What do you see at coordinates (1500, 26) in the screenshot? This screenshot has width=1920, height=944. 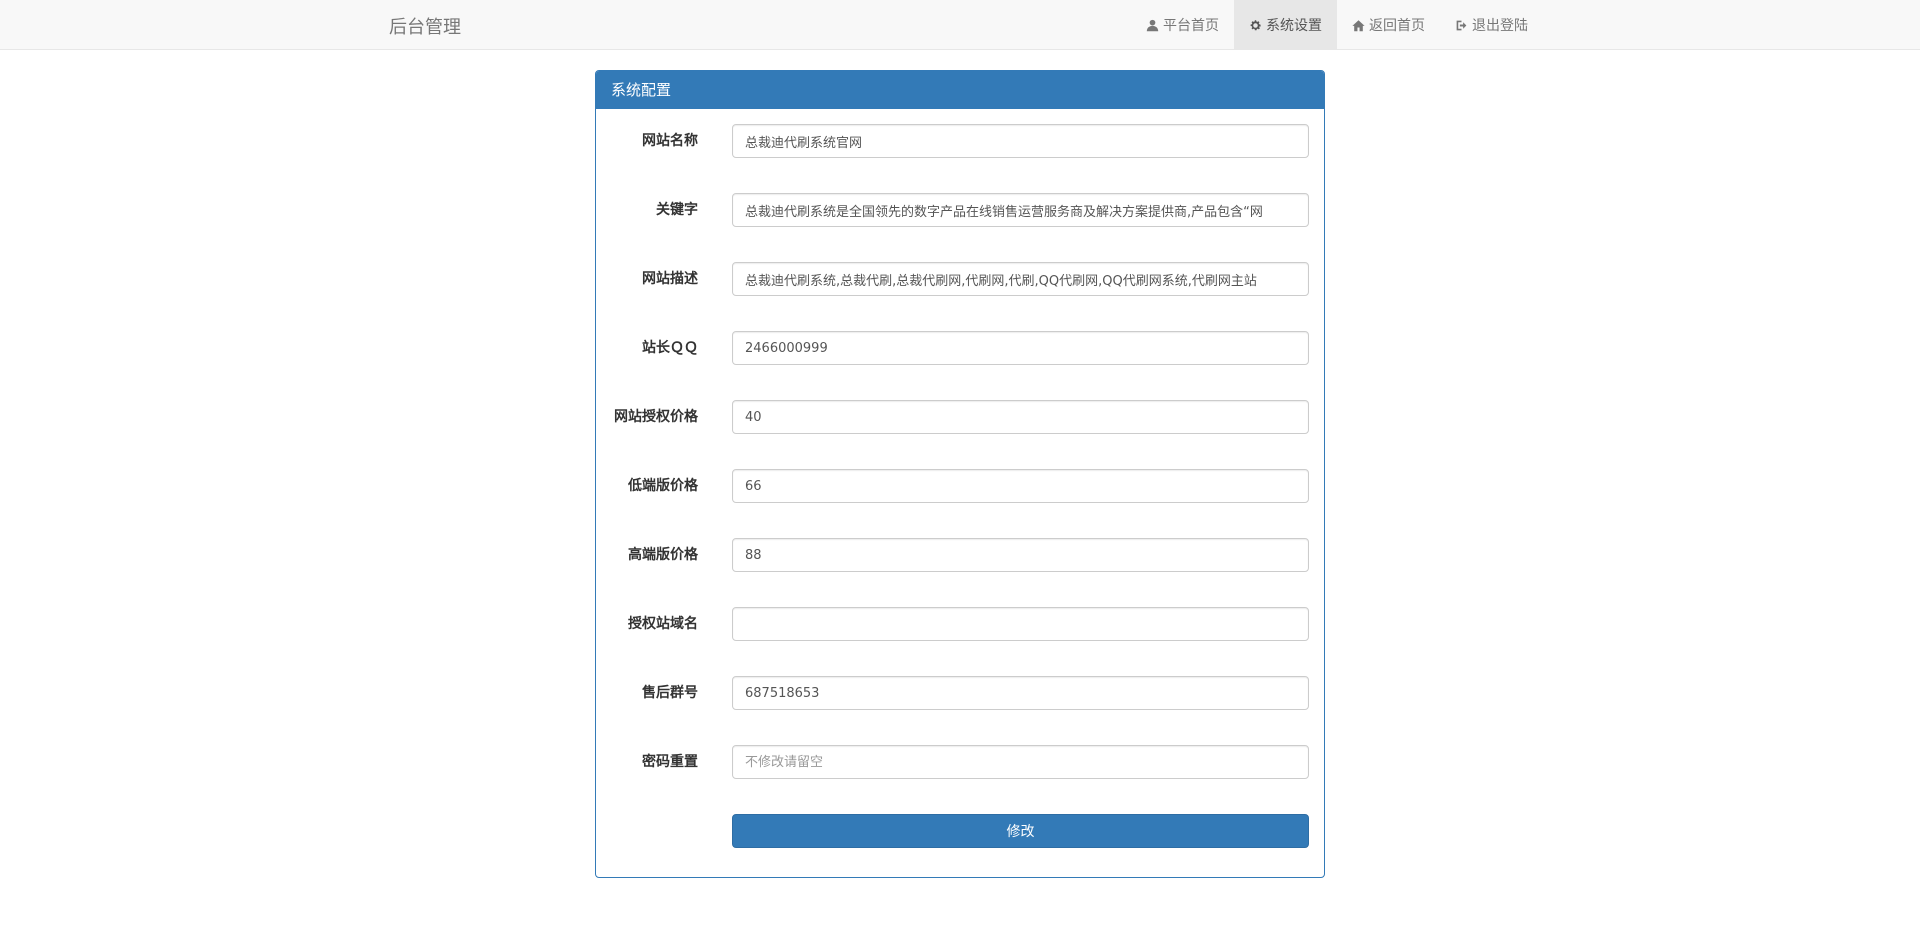 I see `nav-item-label: 退出登陆` at bounding box center [1500, 26].